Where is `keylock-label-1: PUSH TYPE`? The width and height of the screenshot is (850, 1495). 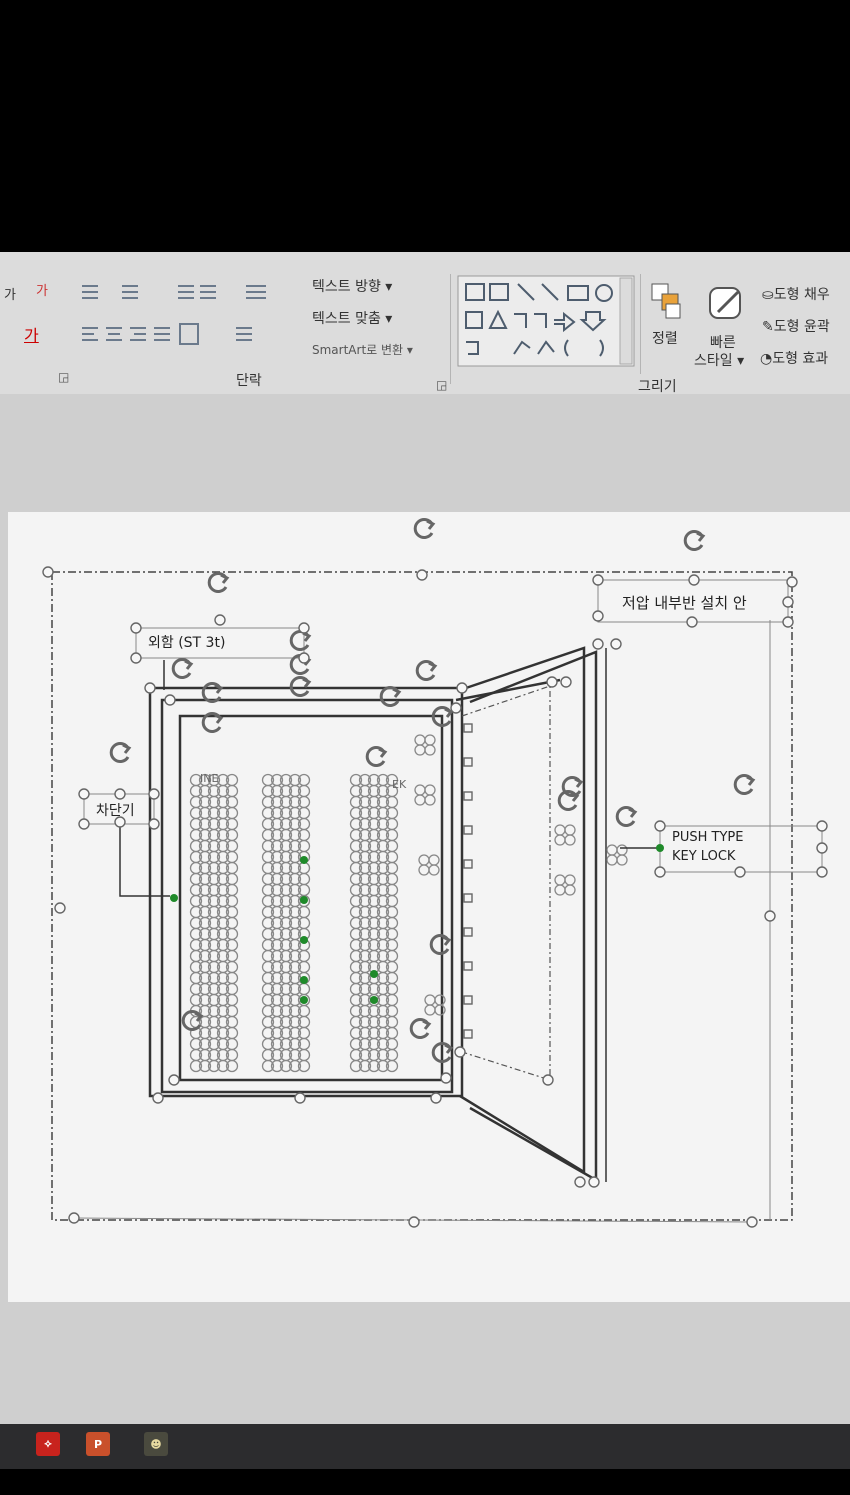 keylock-label-1: PUSH TYPE is located at coordinates (707, 837).